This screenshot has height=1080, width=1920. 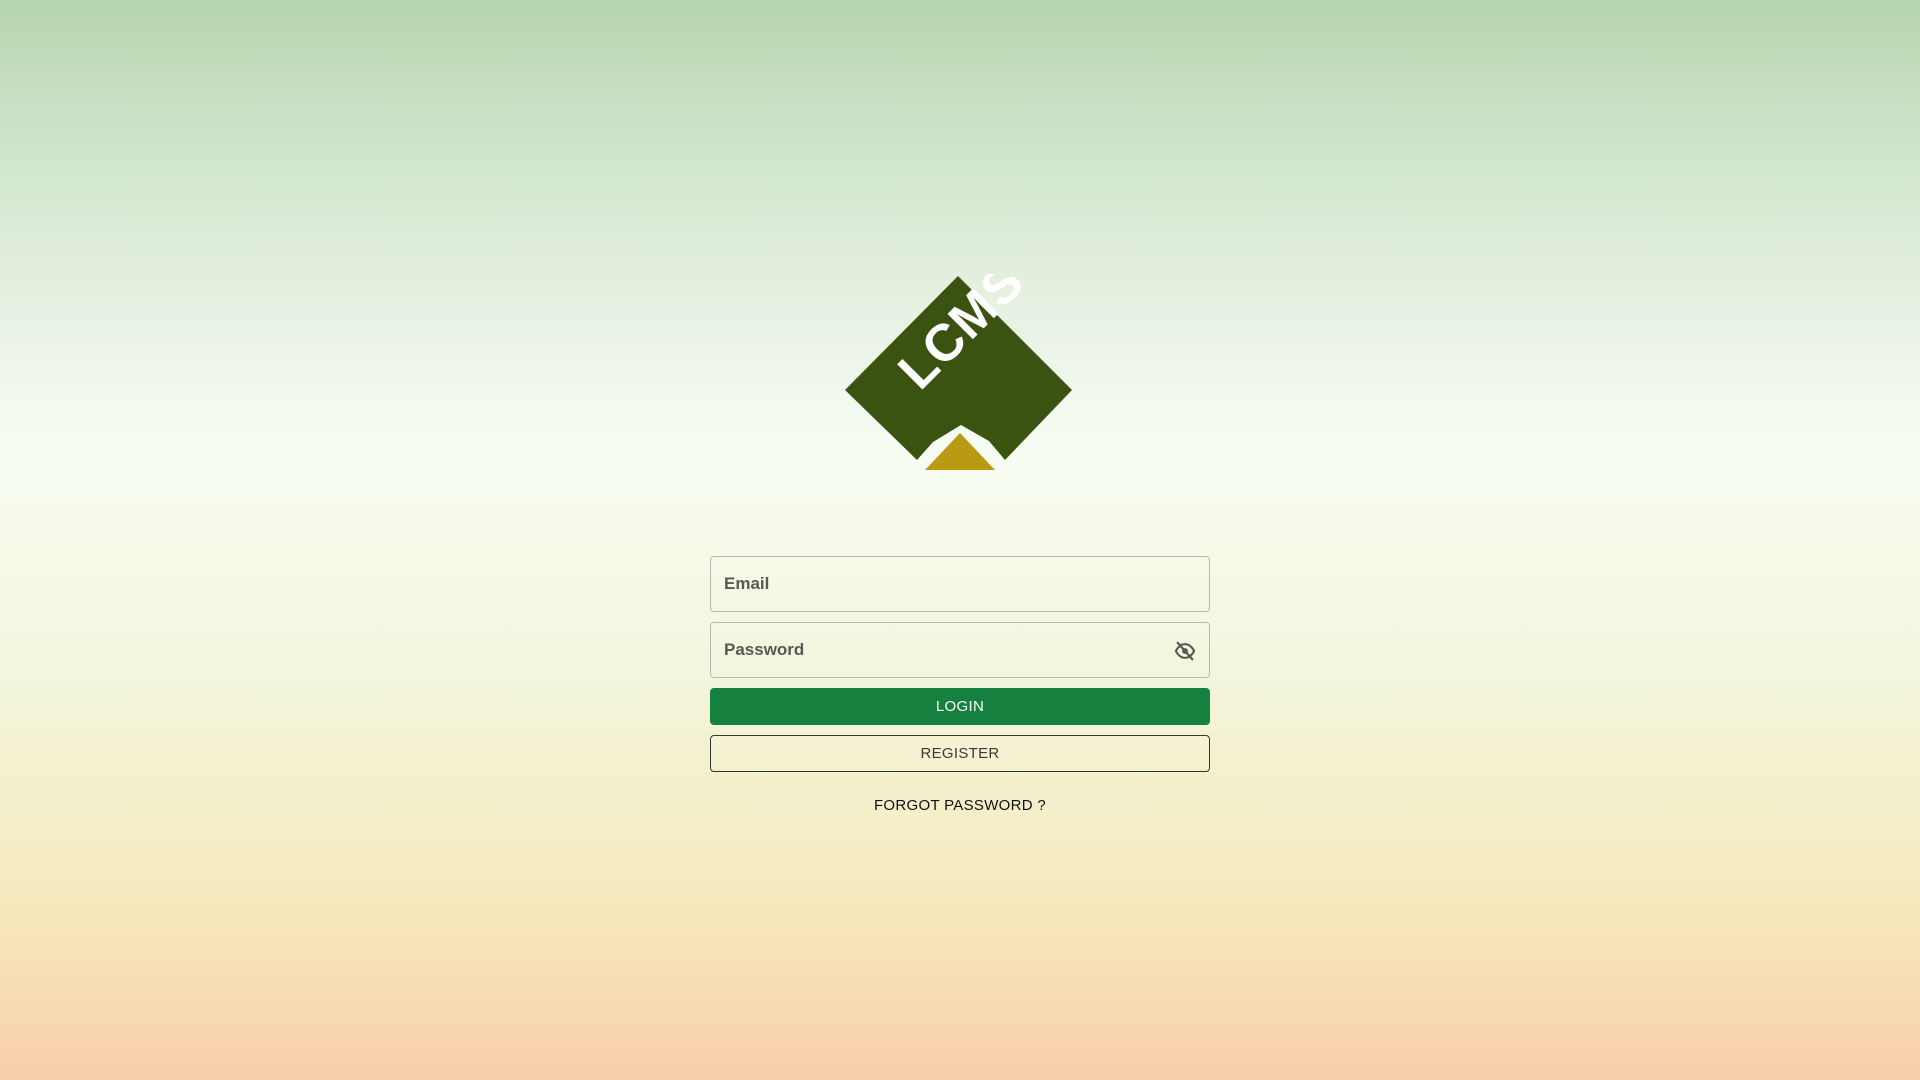 I want to click on register-button: REGISTER, so click(x=960, y=753).